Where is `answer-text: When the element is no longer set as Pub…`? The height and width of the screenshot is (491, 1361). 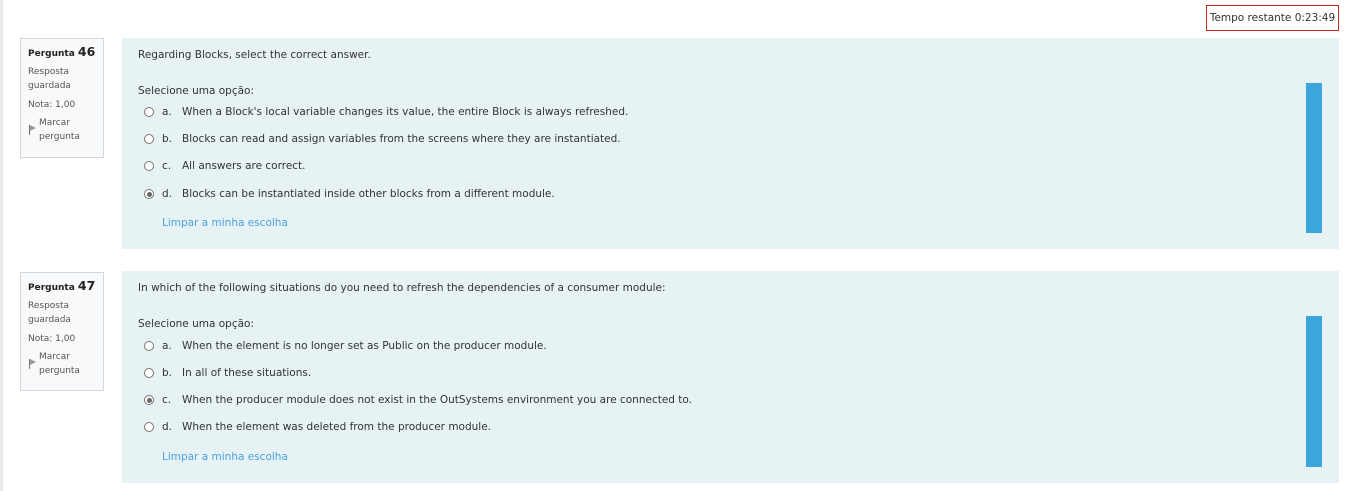
answer-text: When the element is no longer set as Pub… is located at coordinates (364, 346).